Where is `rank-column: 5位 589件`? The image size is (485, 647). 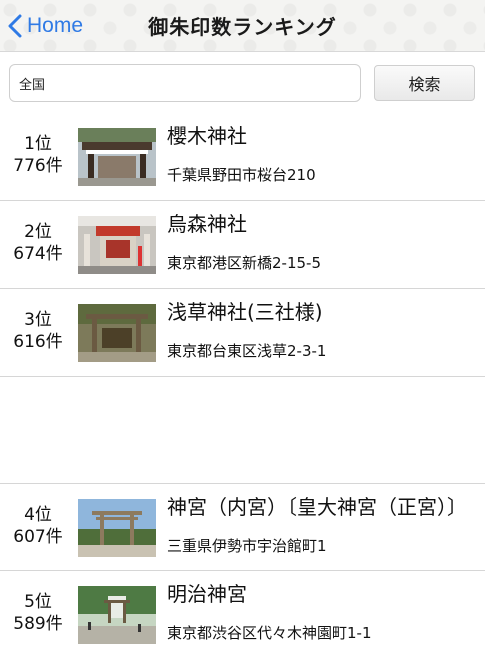
rank-column: 5位 589件 is located at coordinates (38, 613).